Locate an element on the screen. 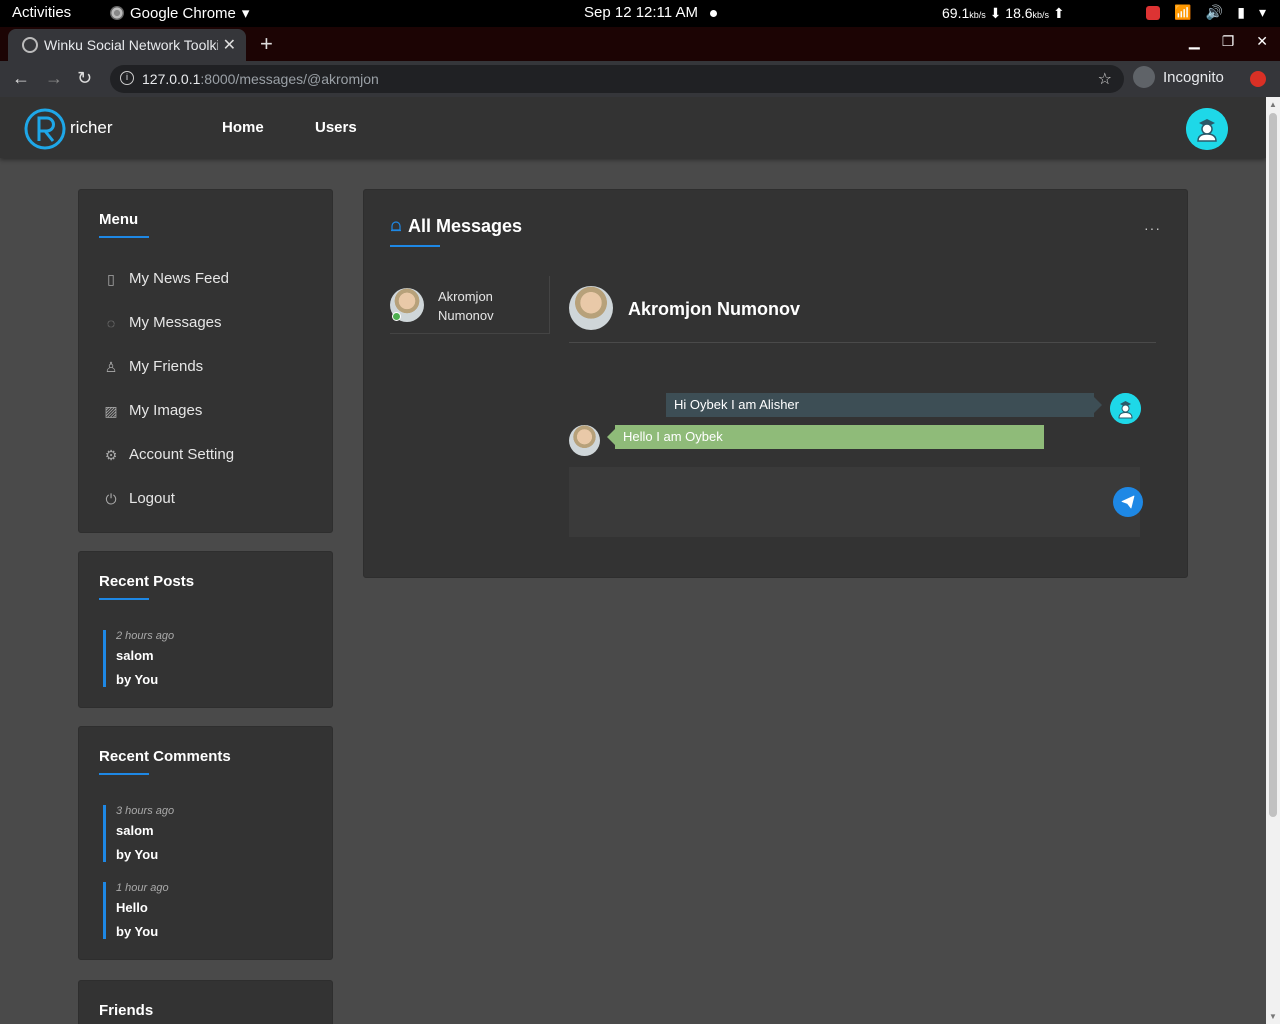  volume-icon: 🔊 is located at coordinates (1214, 12).